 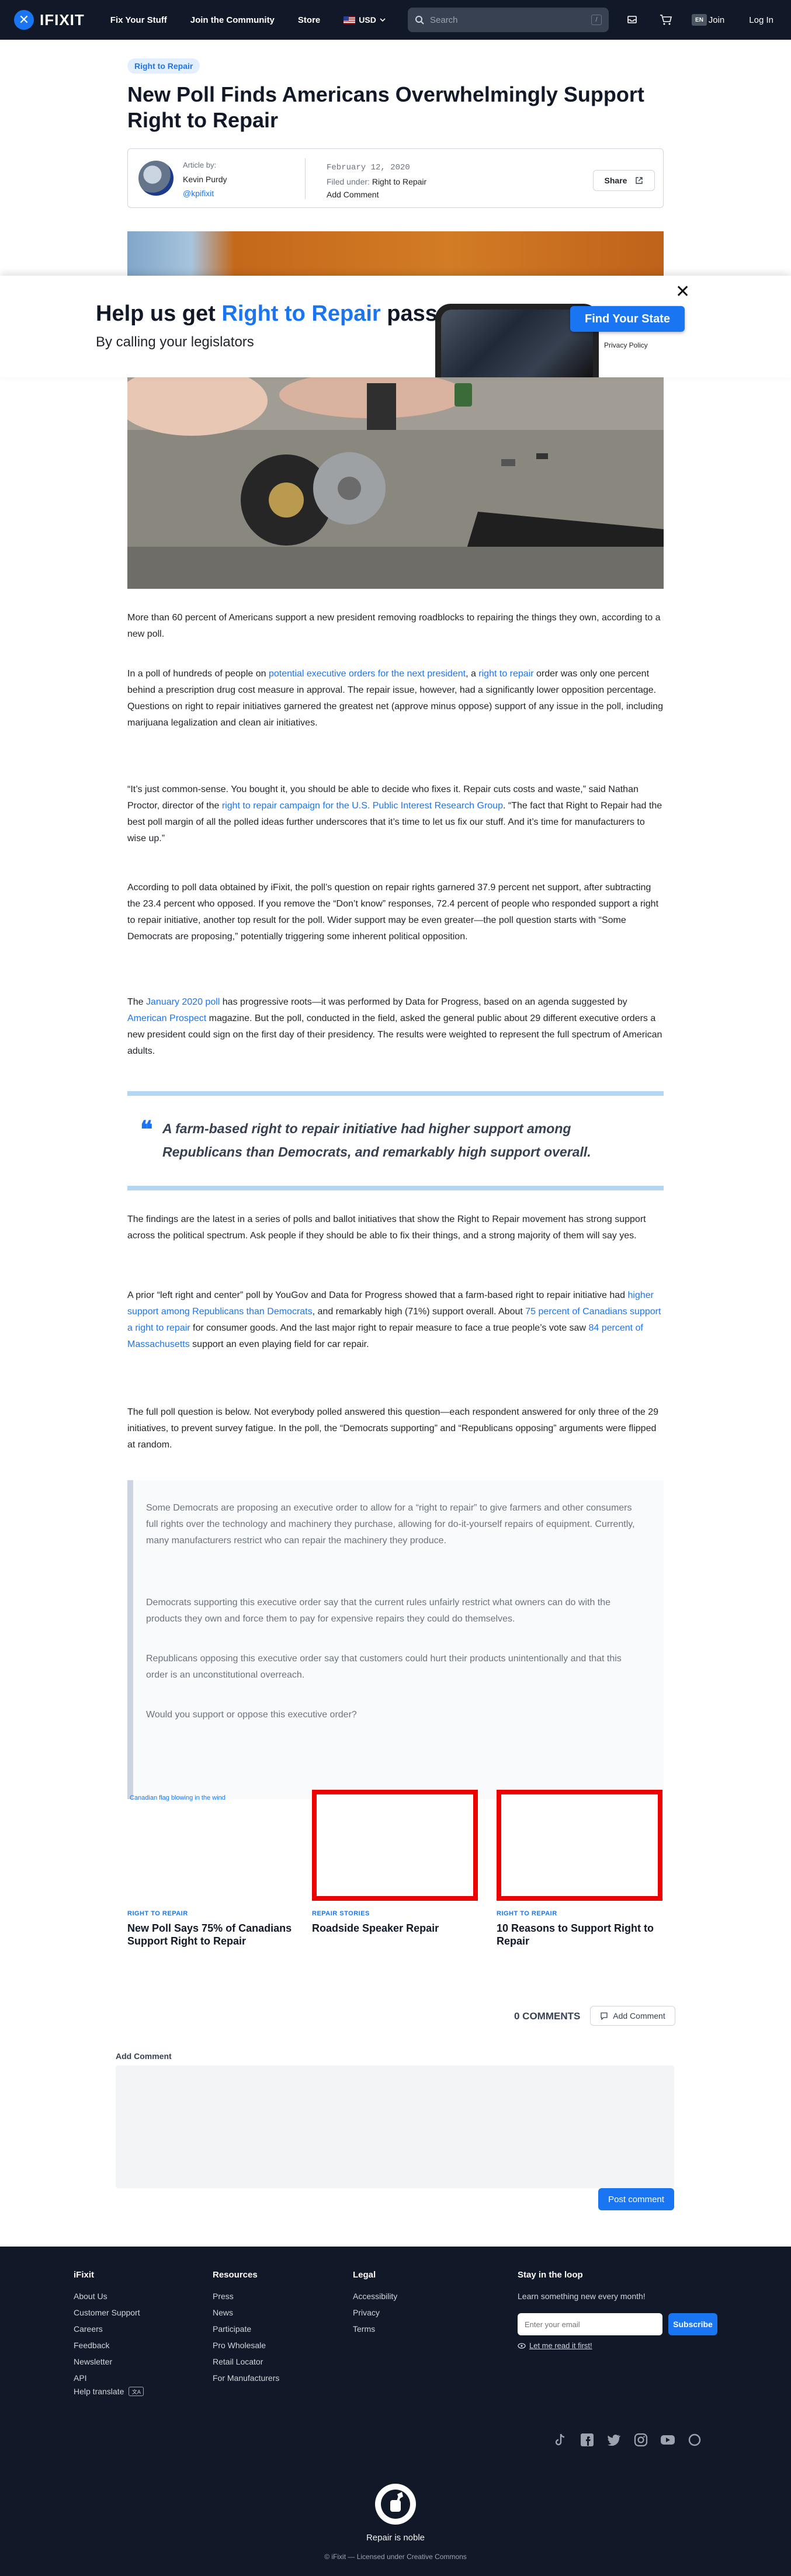 What do you see at coordinates (641, 2440) in the screenshot?
I see `instagram-icon` at bounding box center [641, 2440].